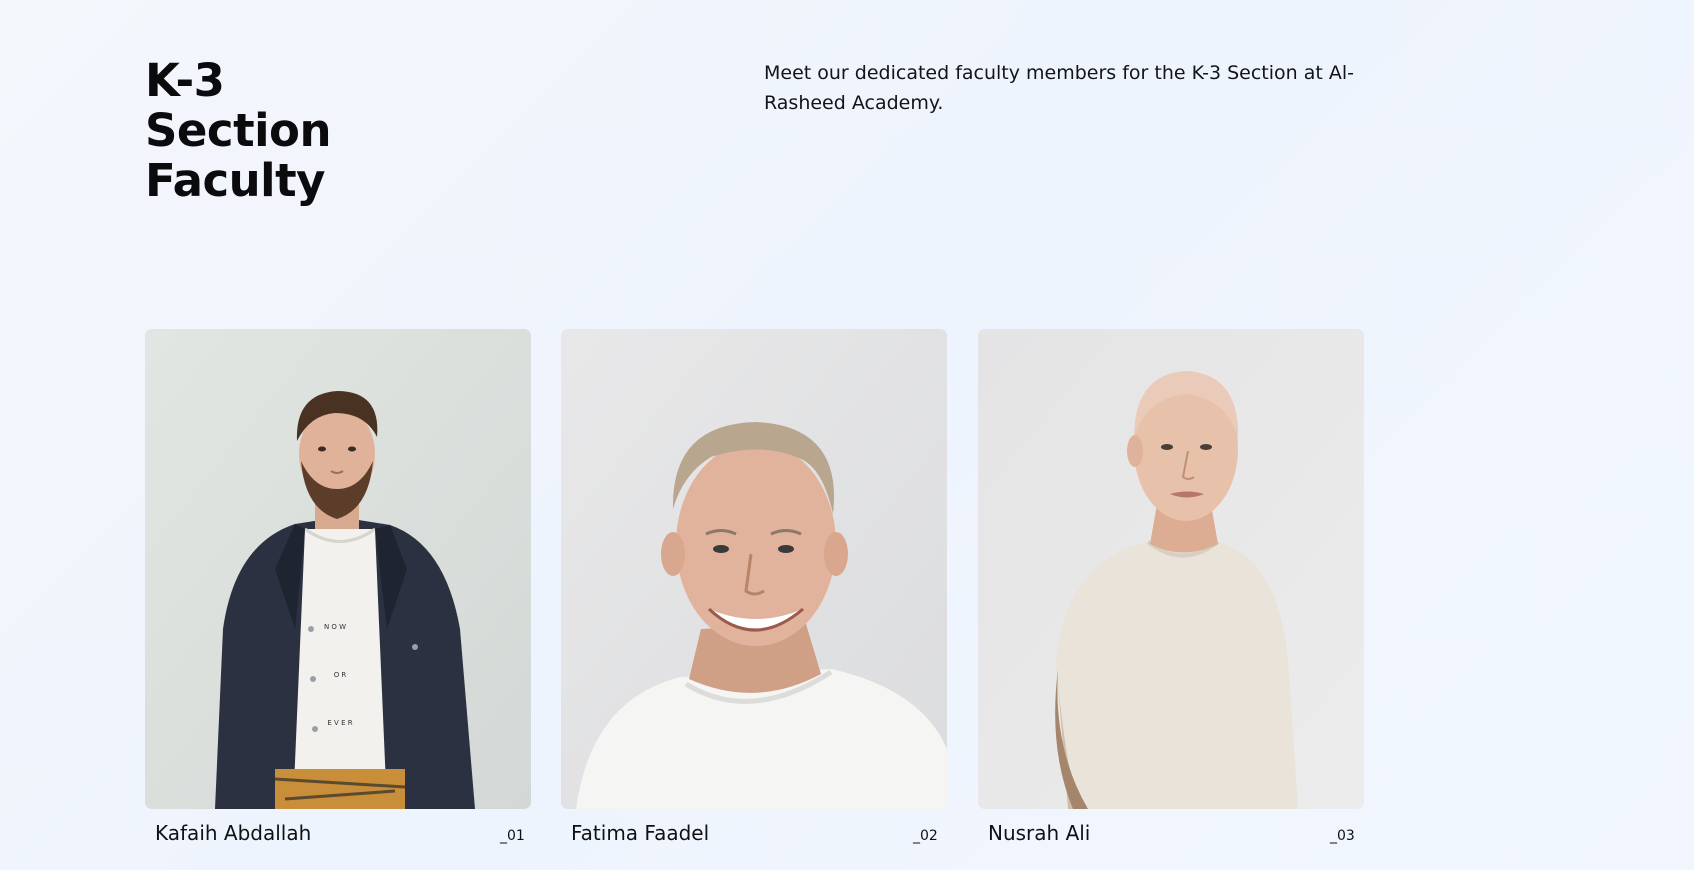 This screenshot has width=1694, height=870. I want to click on faculty-card-1: N O W O R E V E R Kafaih Abdallah, so click(338, 594).